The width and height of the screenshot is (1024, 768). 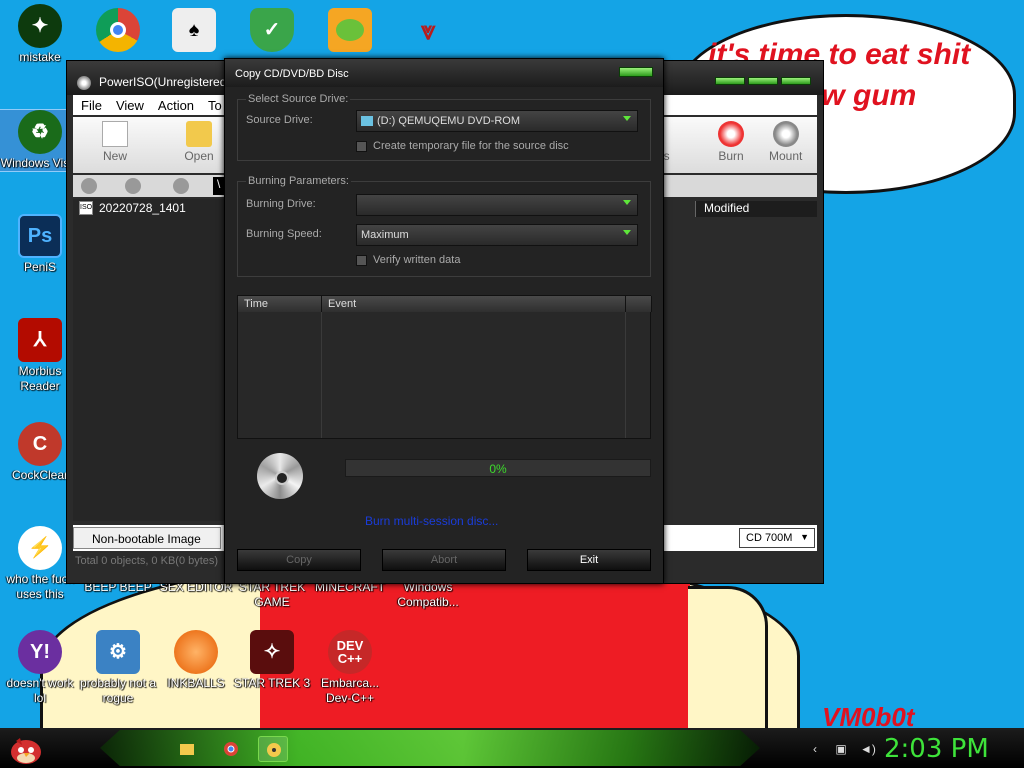 What do you see at coordinates (39, 475) in the screenshot?
I see `desktop-icon-label: CockClear` at bounding box center [39, 475].